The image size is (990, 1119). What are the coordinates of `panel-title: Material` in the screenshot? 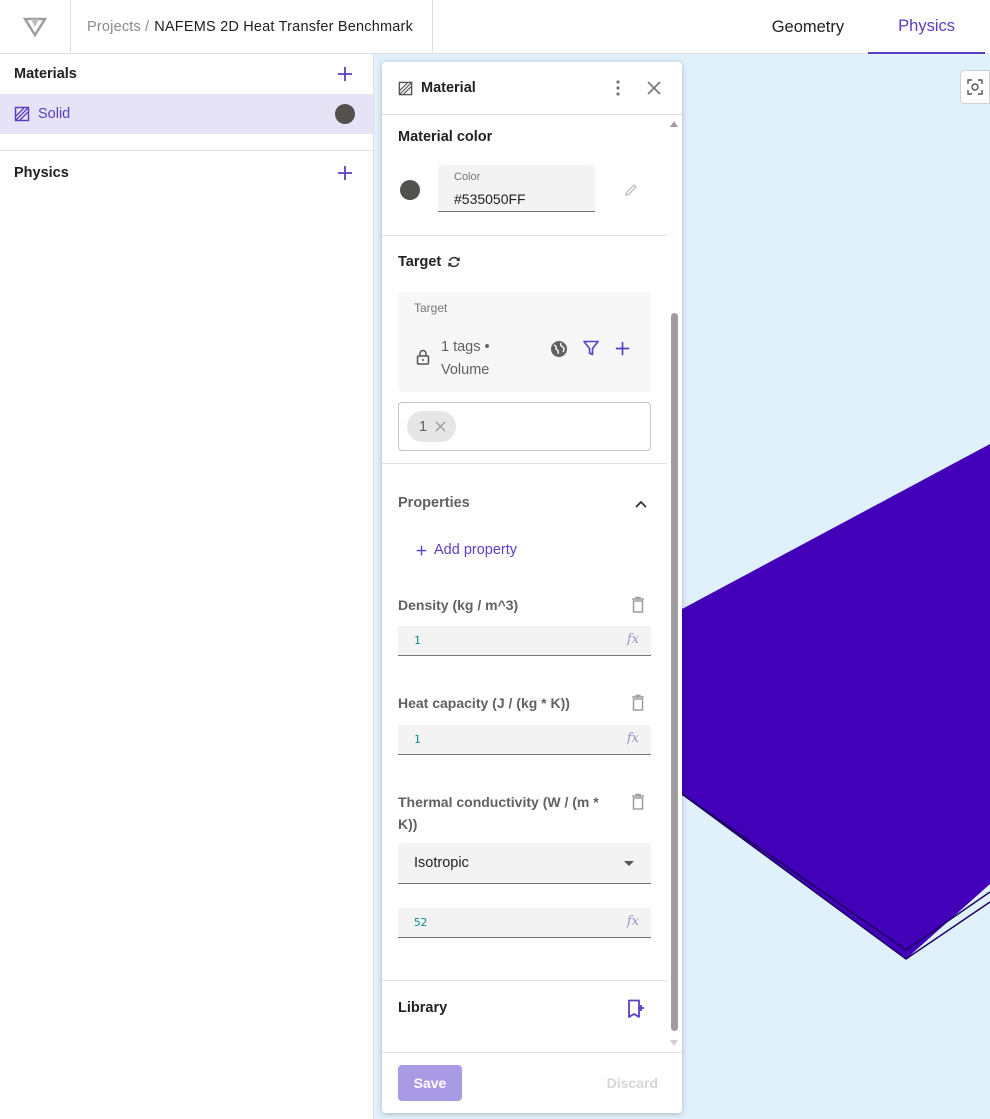 It's located at (448, 88).